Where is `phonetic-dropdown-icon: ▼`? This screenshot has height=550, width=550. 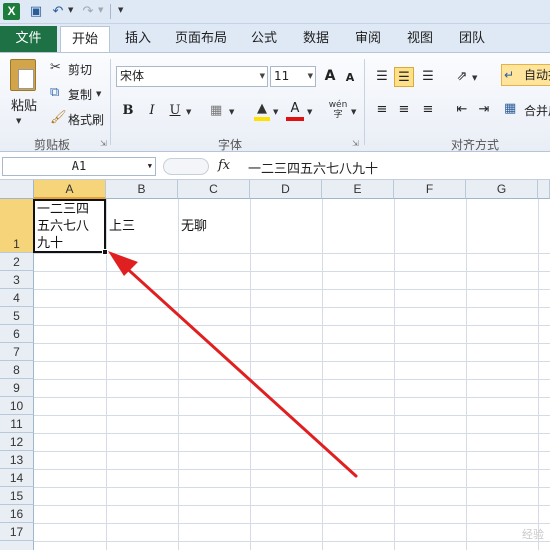
phonetic-dropdown-icon: ▼ is located at coordinates (353, 112).